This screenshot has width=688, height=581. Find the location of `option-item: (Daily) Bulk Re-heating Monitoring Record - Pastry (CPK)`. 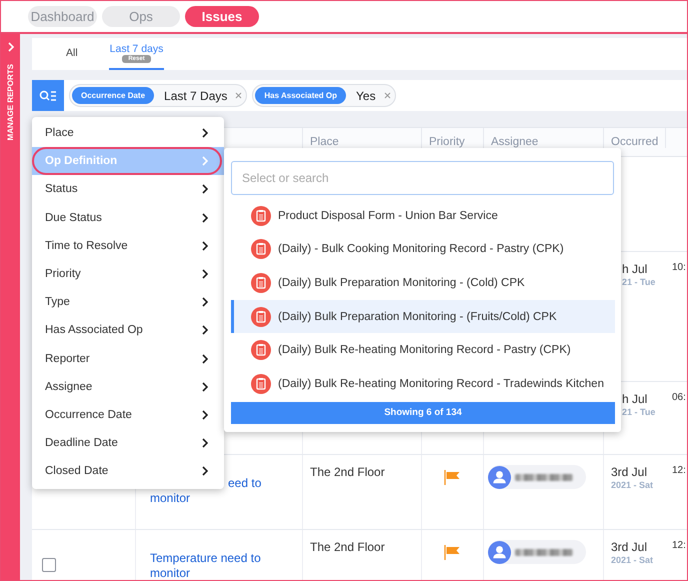

option-item: (Daily) Bulk Re-heating Monitoring Record - Pastry (CPK) is located at coordinates (423, 350).